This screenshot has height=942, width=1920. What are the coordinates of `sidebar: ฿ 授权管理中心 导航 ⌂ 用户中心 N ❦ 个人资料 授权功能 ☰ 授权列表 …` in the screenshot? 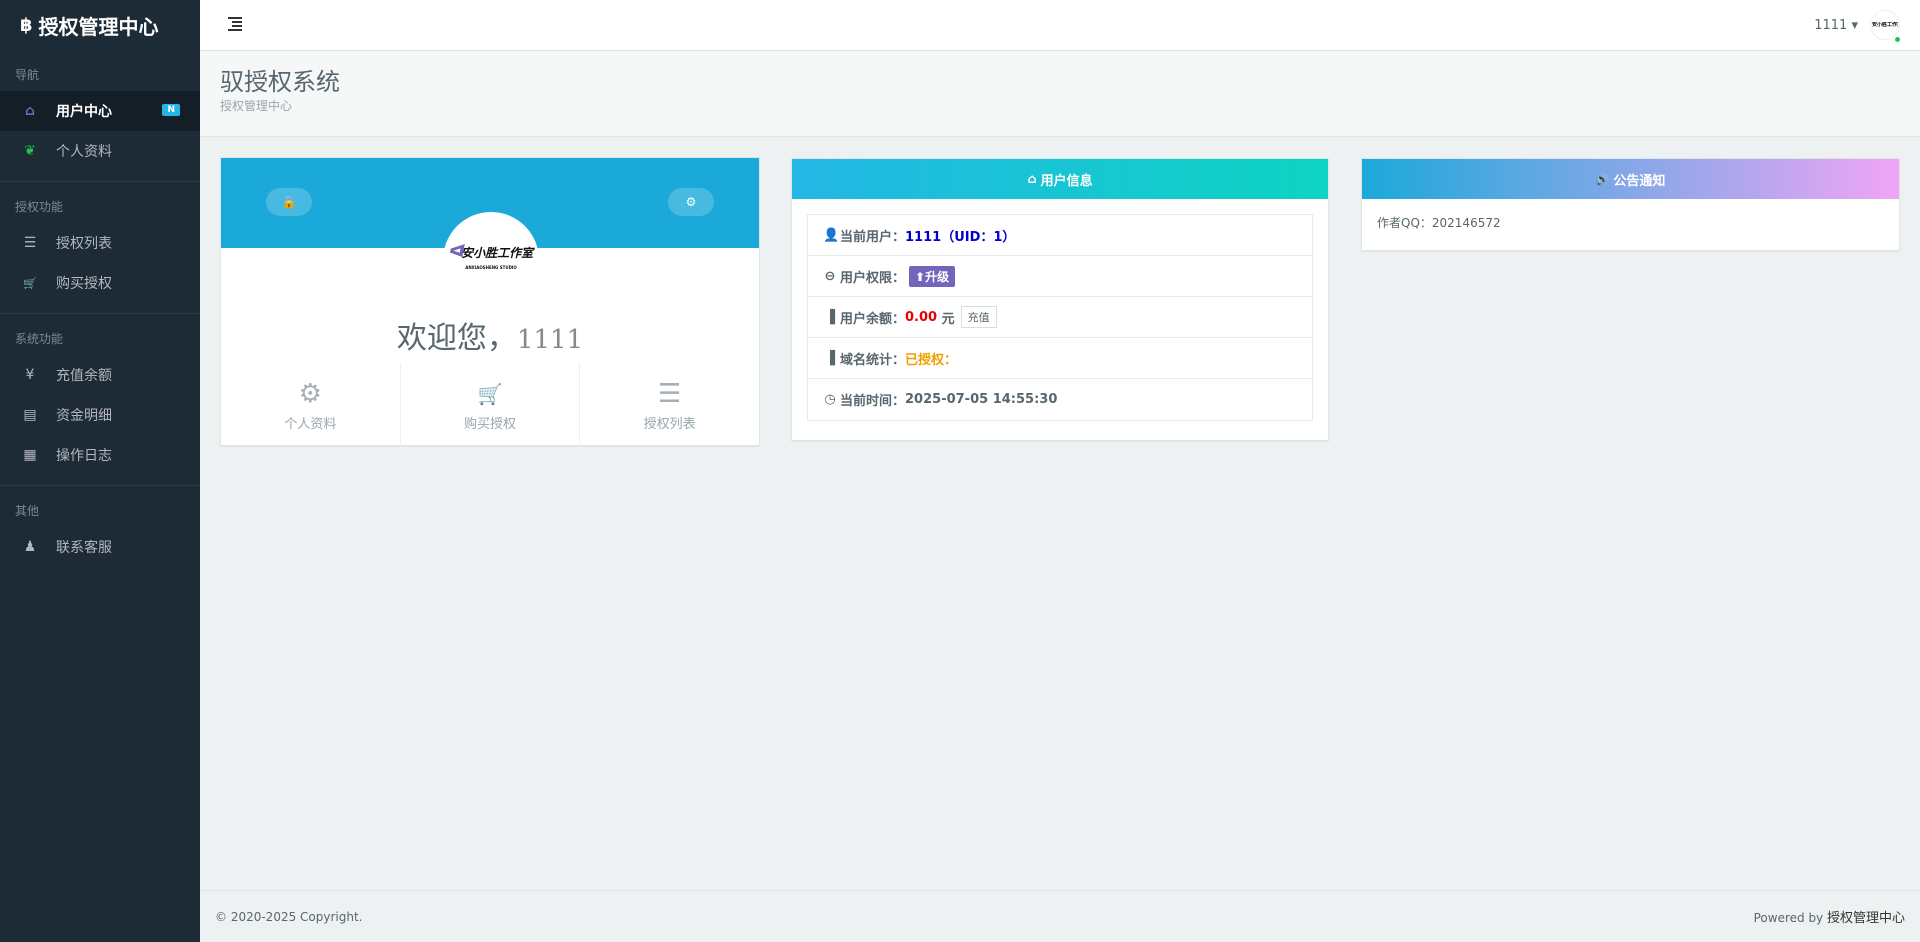 It's located at (100, 471).